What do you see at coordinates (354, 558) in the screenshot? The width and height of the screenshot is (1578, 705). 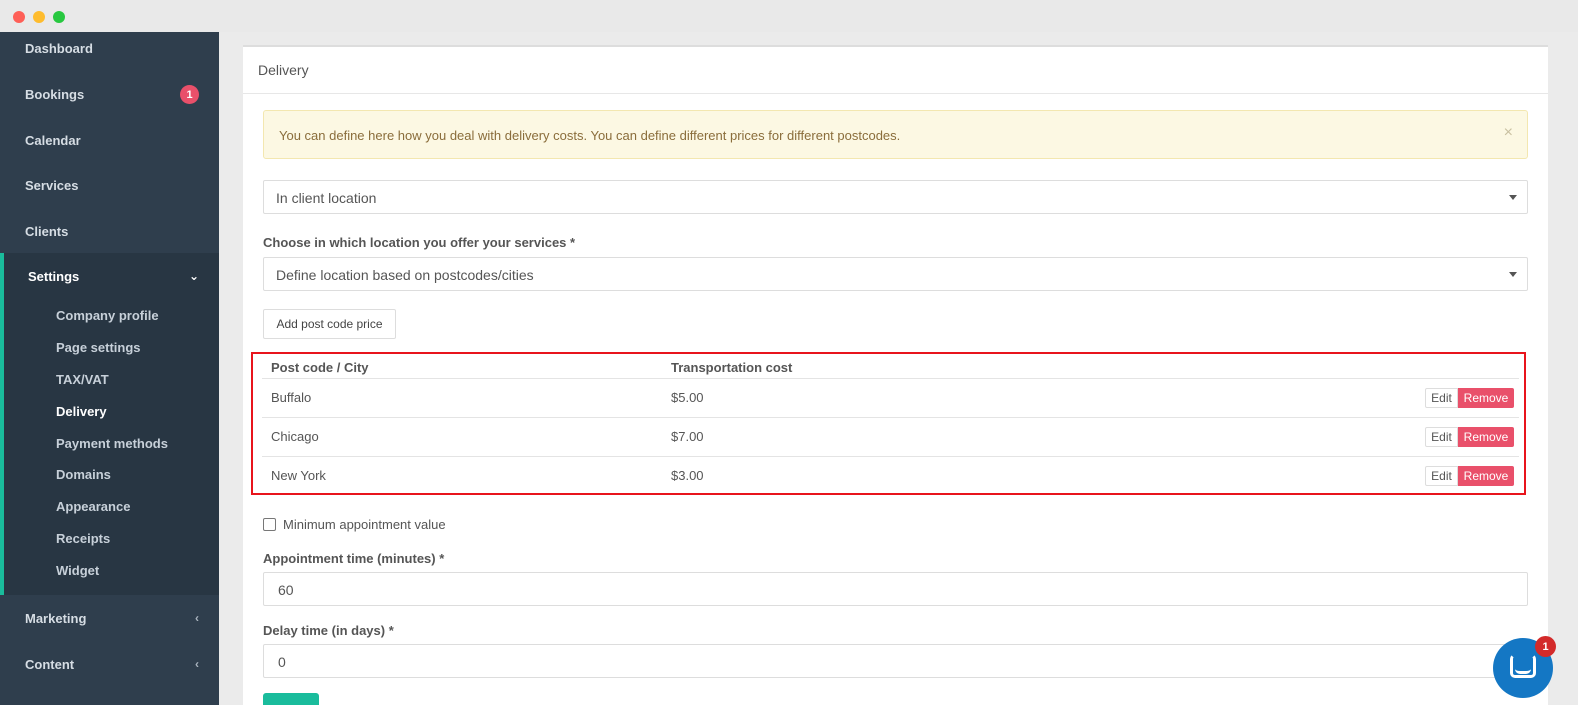 I see `appointment-time-label: Appointment time (minutes) *` at bounding box center [354, 558].